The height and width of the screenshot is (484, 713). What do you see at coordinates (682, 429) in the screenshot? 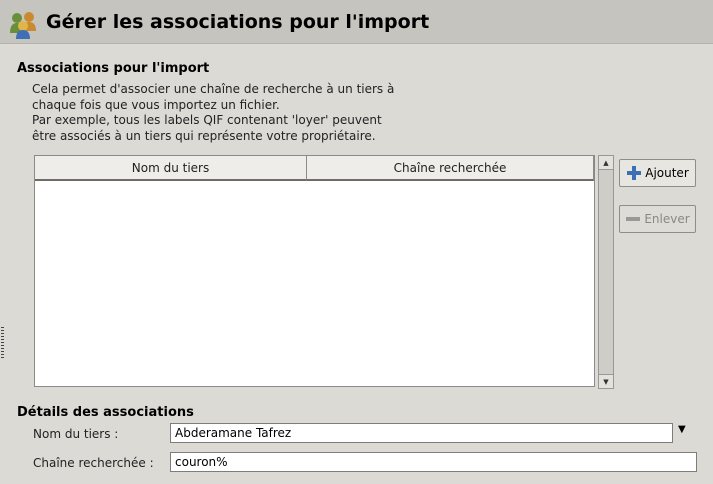
I see `chevron-down-icon: ▼` at bounding box center [682, 429].